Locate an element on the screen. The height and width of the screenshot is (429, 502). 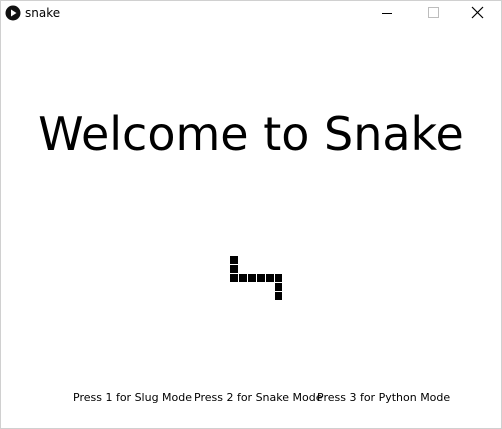
snake-mode-option: Press 2 for Snake Mode is located at coordinates (258, 397).